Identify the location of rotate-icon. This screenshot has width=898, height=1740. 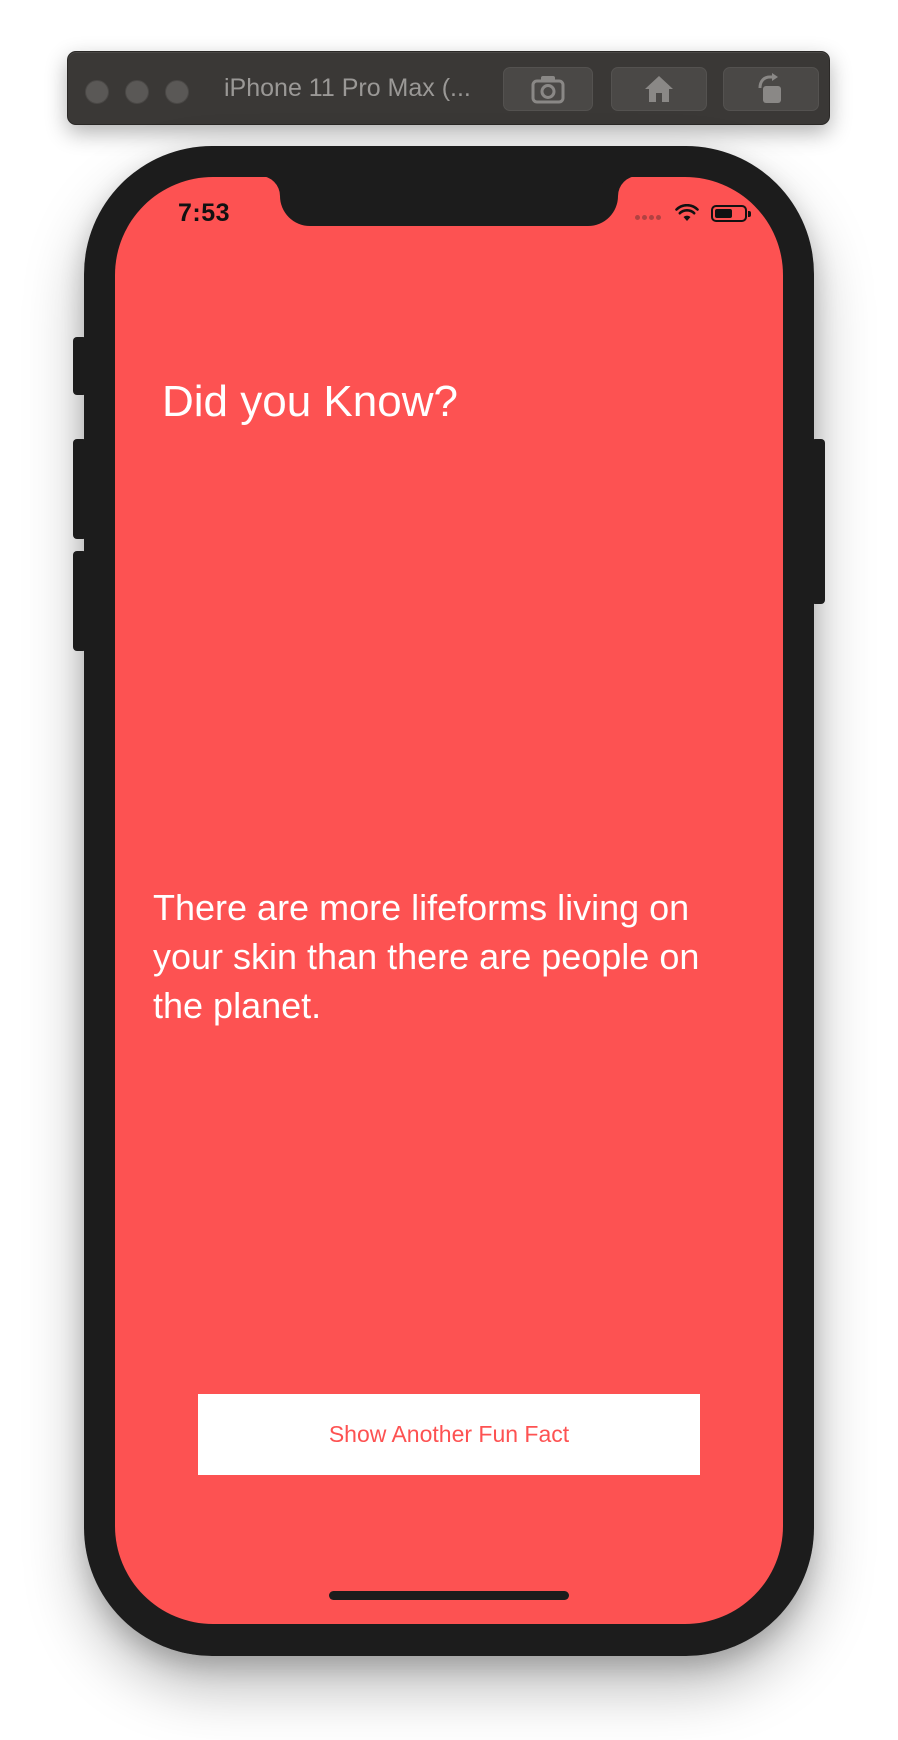
(769, 88).